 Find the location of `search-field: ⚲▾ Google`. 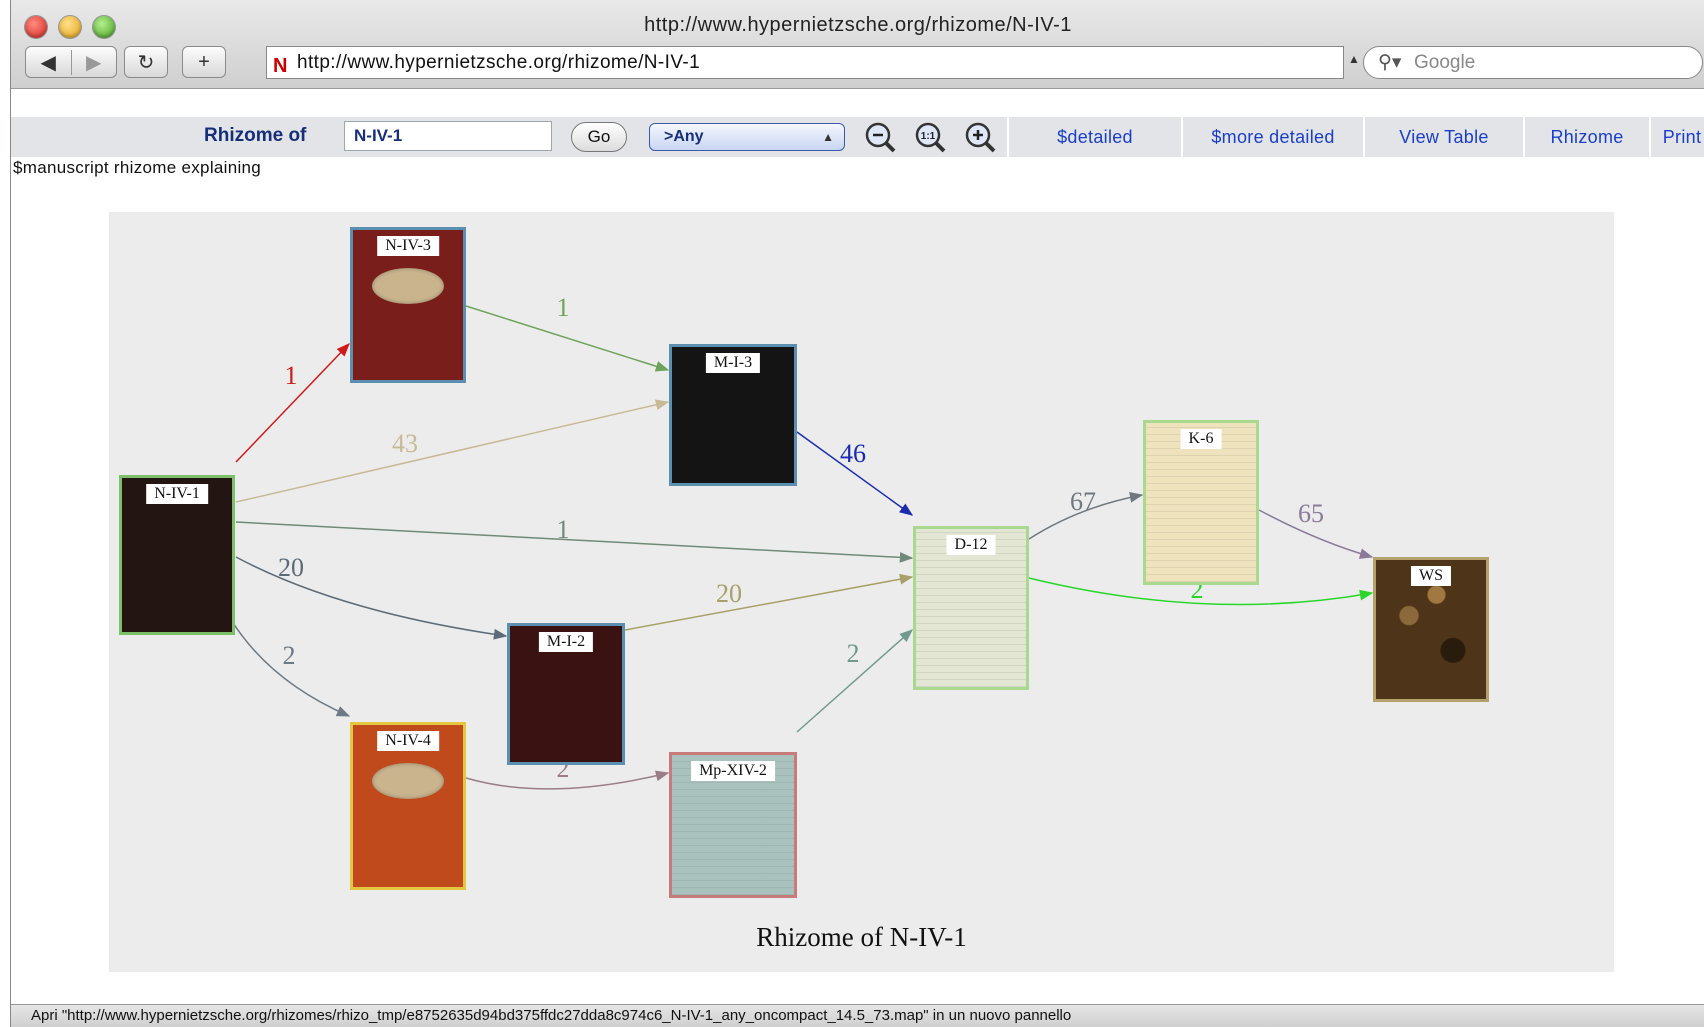

search-field: ⚲▾ Google is located at coordinates (1533, 62).